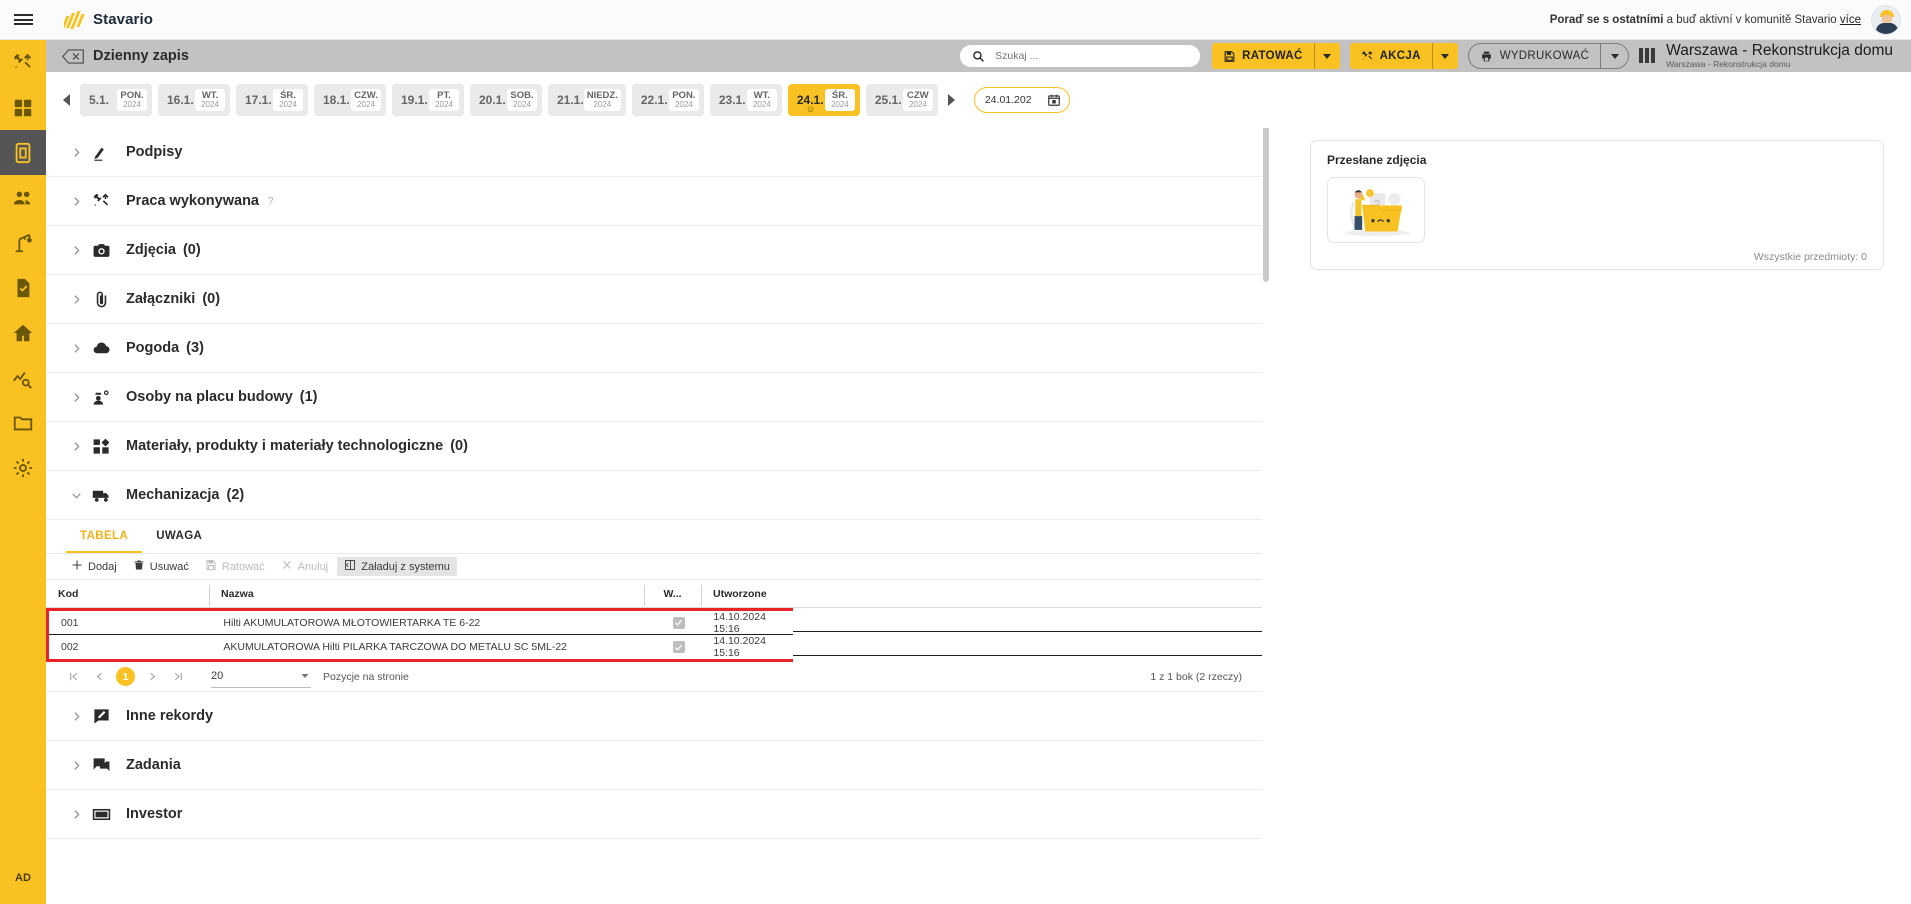 The image size is (1911, 904). Describe the element at coordinates (745, 100) in the screenshot. I see `day-cell-231: 23.1. WT. 2024` at that location.